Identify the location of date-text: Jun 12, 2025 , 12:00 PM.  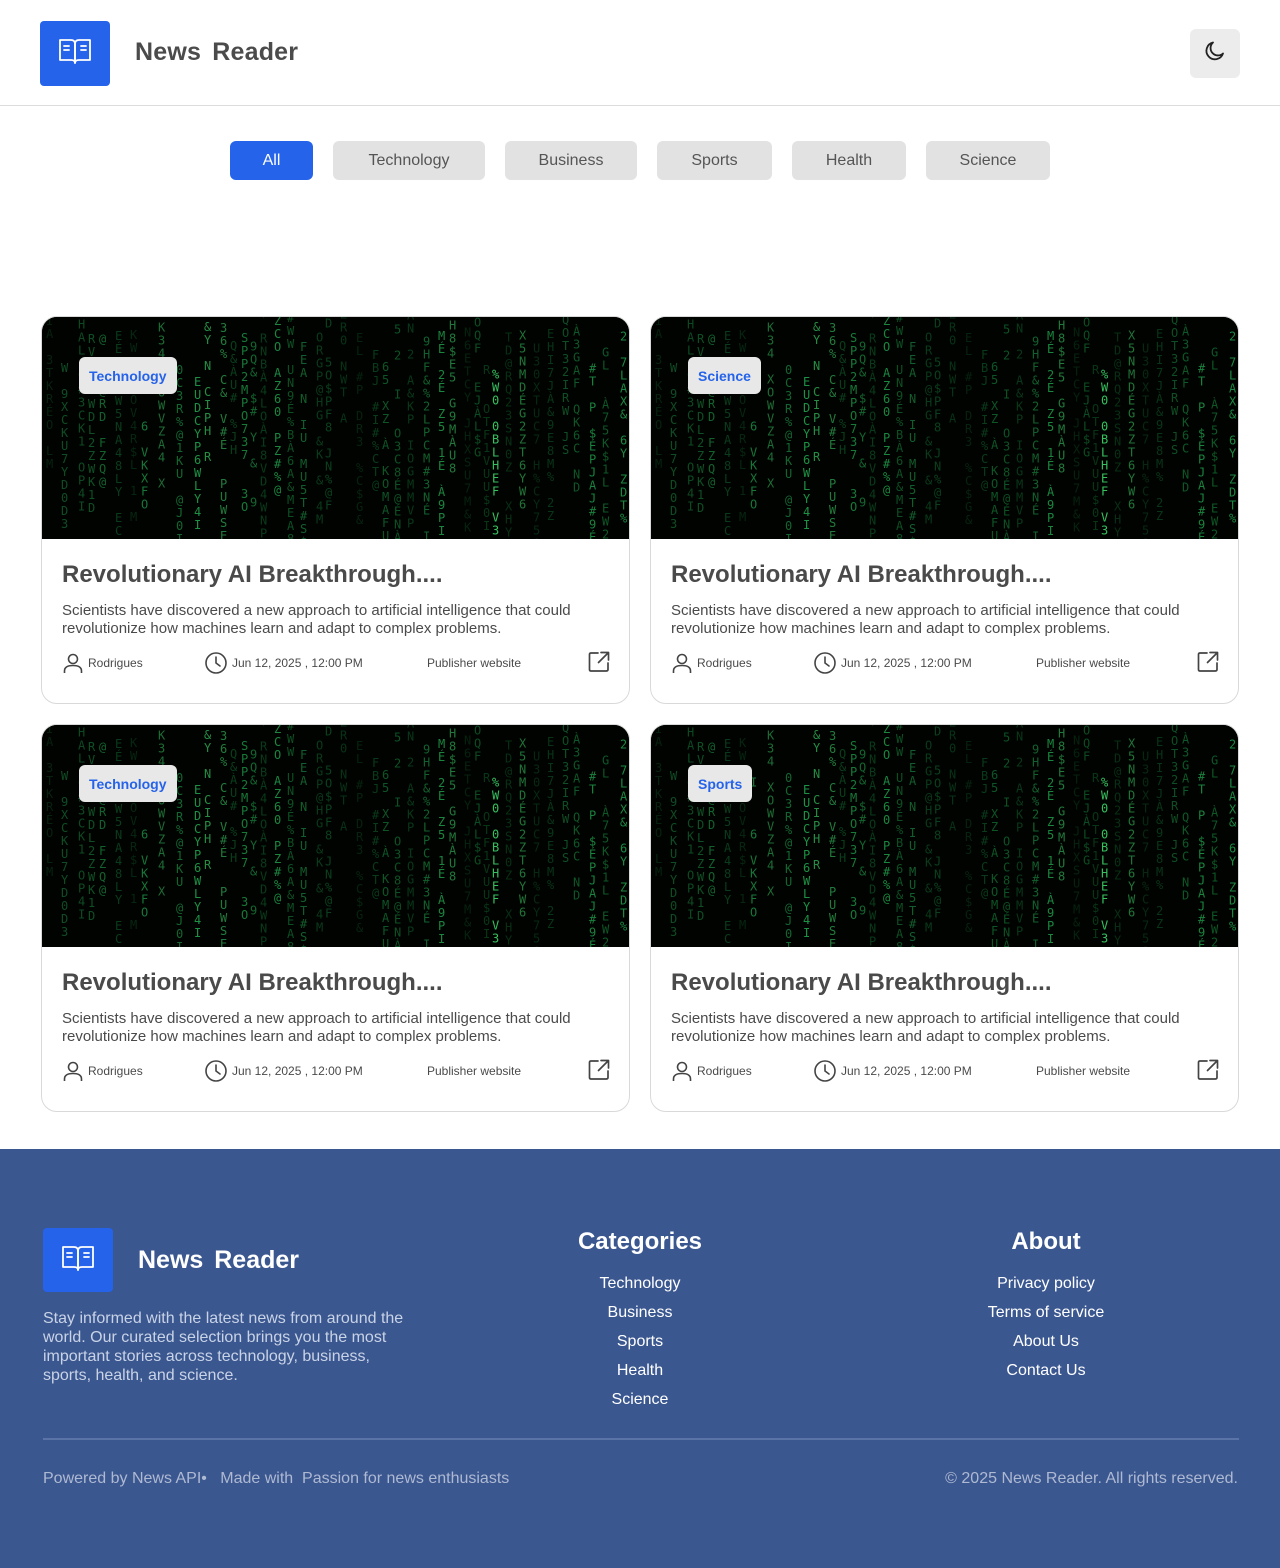
(297, 663).